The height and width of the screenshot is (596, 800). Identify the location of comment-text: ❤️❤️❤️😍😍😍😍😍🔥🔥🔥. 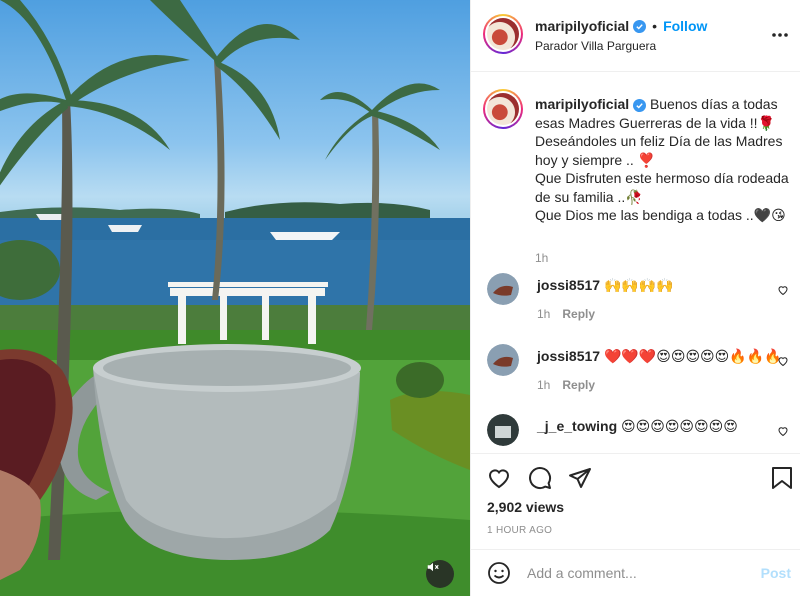
(692, 356).